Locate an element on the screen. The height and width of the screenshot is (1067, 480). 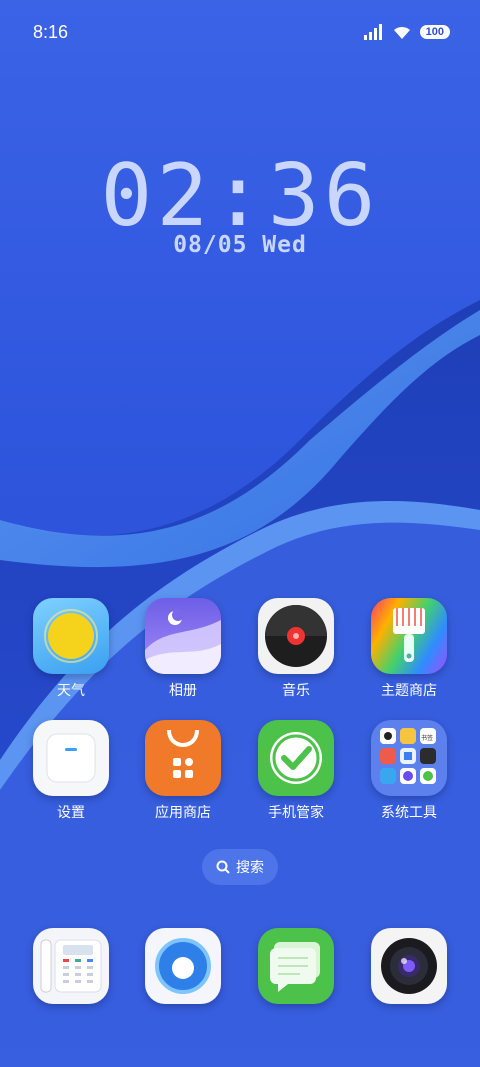
app-label: 应用商店 is located at coordinates (183, 813).